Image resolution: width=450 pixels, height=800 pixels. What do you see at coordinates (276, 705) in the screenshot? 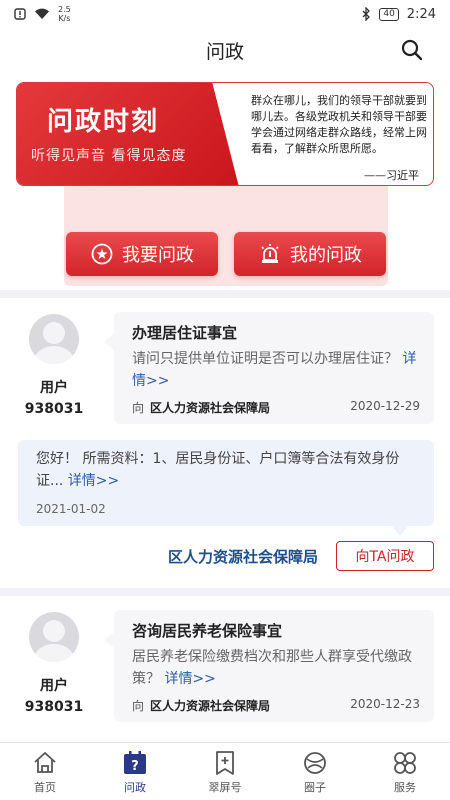
I see `question-footer: 向 区人力资源社会保障局 2020-12-23` at bounding box center [276, 705].